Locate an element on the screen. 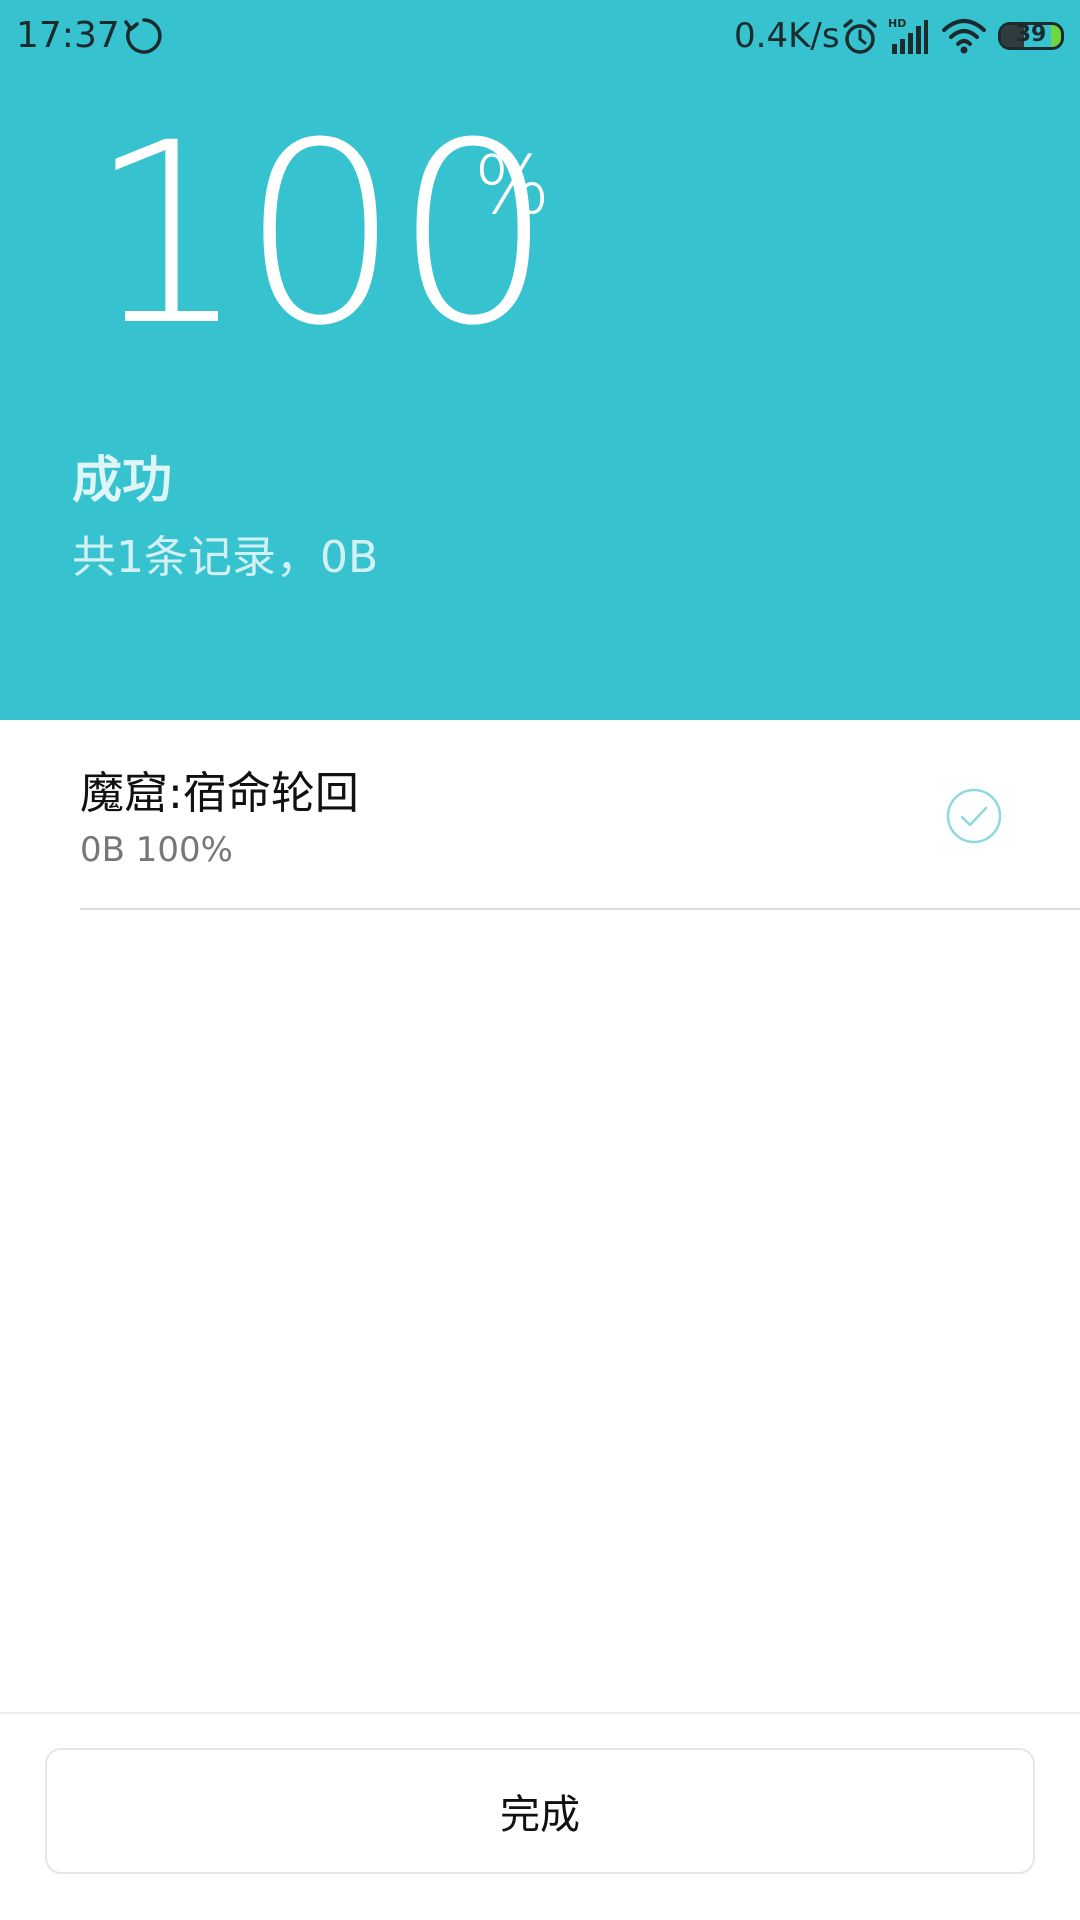  wifi-icon is located at coordinates (964, 36).